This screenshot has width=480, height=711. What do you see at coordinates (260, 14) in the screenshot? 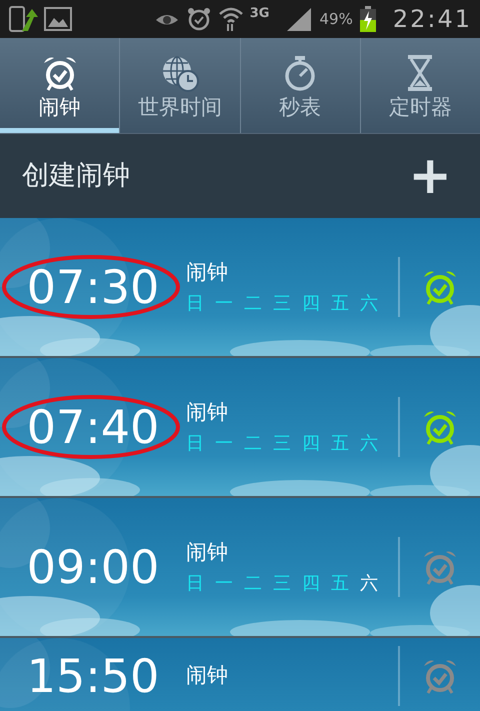
I see `network-type: 3G` at bounding box center [260, 14].